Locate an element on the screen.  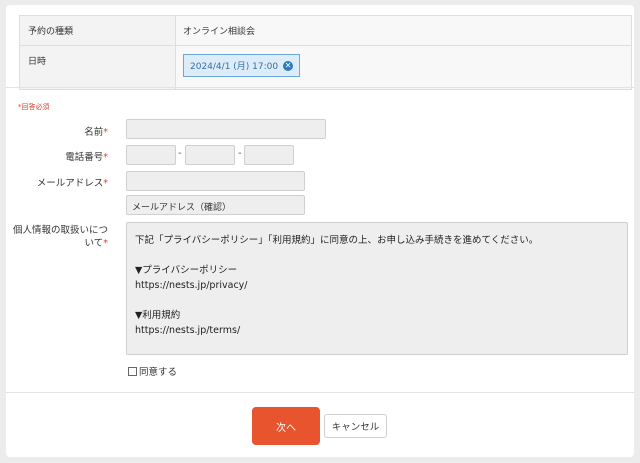
agree-label: 同意する is located at coordinates (158, 372).